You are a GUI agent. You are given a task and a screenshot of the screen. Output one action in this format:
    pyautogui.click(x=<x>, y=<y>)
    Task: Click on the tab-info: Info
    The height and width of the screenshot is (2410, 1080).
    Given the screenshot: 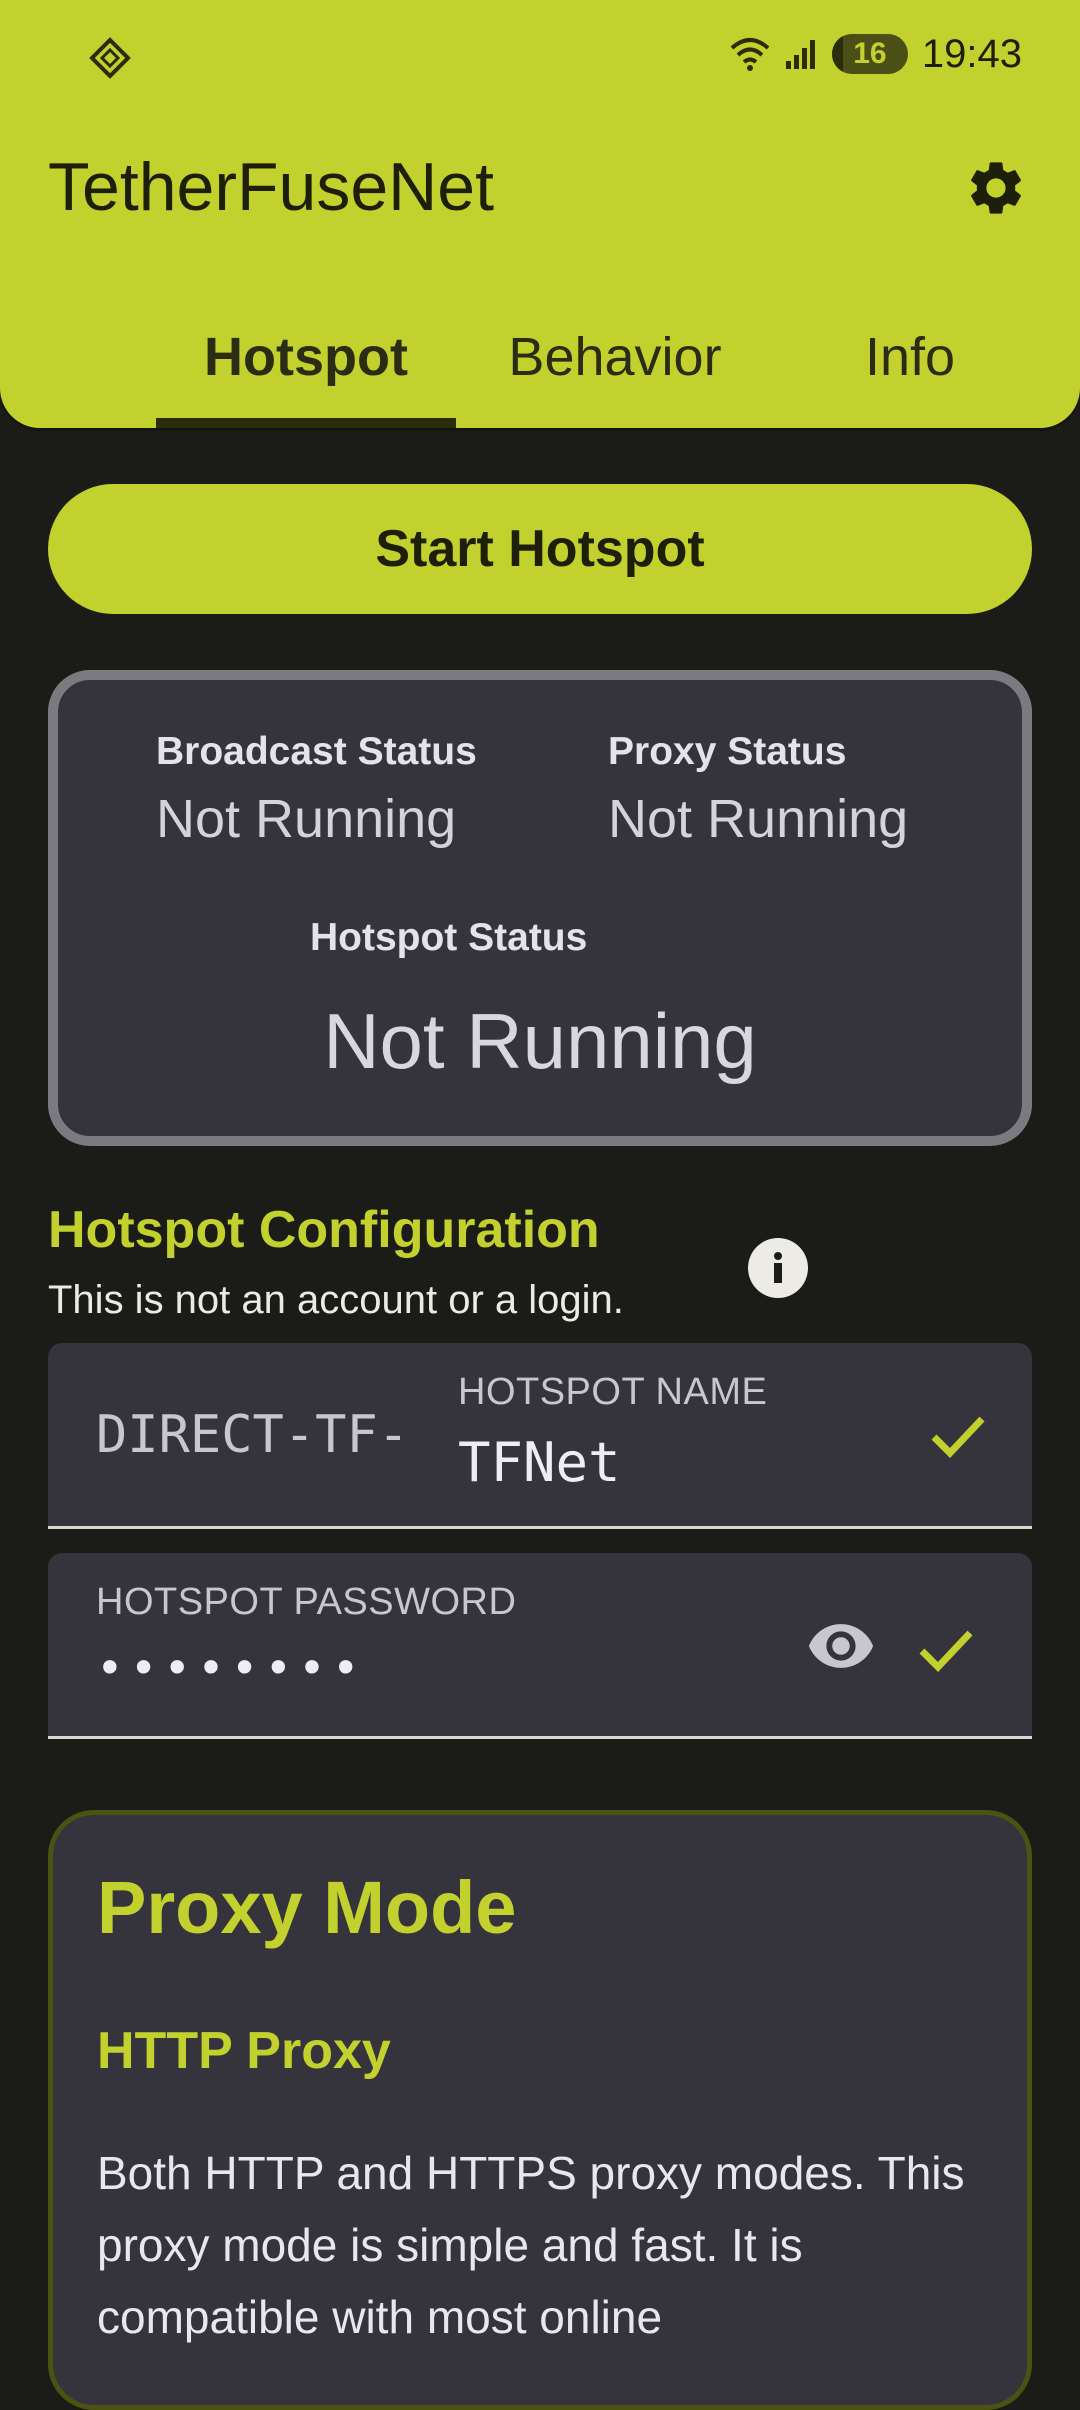 What is the action you would take?
    pyautogui.click(x=910, y=357)
    